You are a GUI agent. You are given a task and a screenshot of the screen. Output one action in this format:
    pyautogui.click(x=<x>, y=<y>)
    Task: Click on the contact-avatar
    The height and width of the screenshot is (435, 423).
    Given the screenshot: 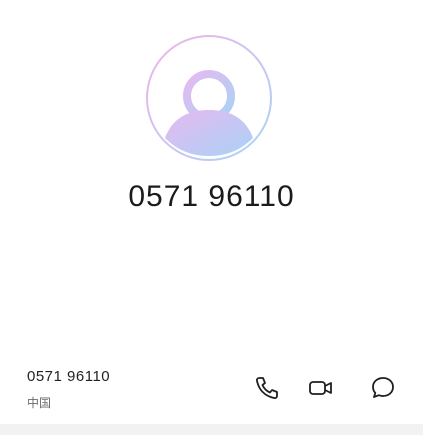 What is the action you would take?
    pyautogui.click(x=209, y=98)
    